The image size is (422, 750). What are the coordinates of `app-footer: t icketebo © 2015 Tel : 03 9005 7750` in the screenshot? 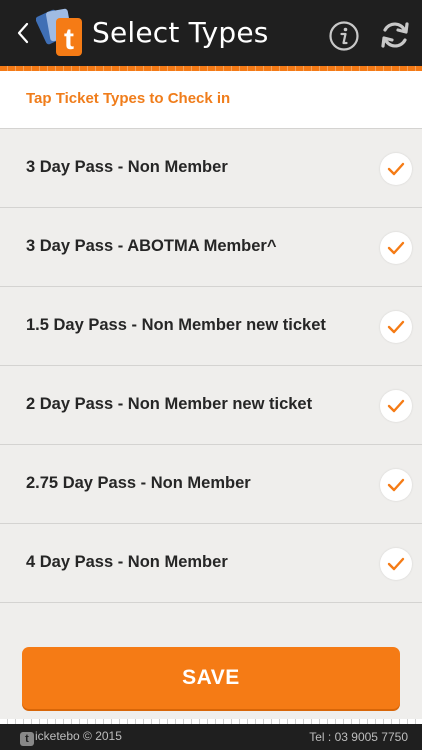 It's located at (211, 737).